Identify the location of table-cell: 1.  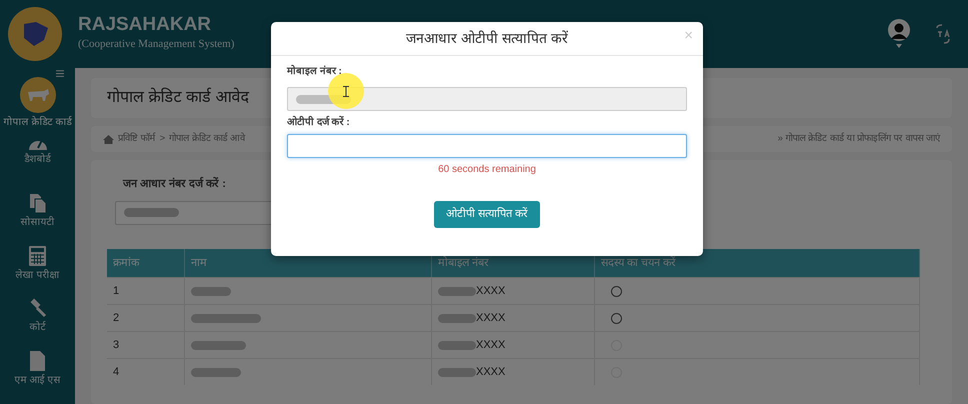
(146, 290).